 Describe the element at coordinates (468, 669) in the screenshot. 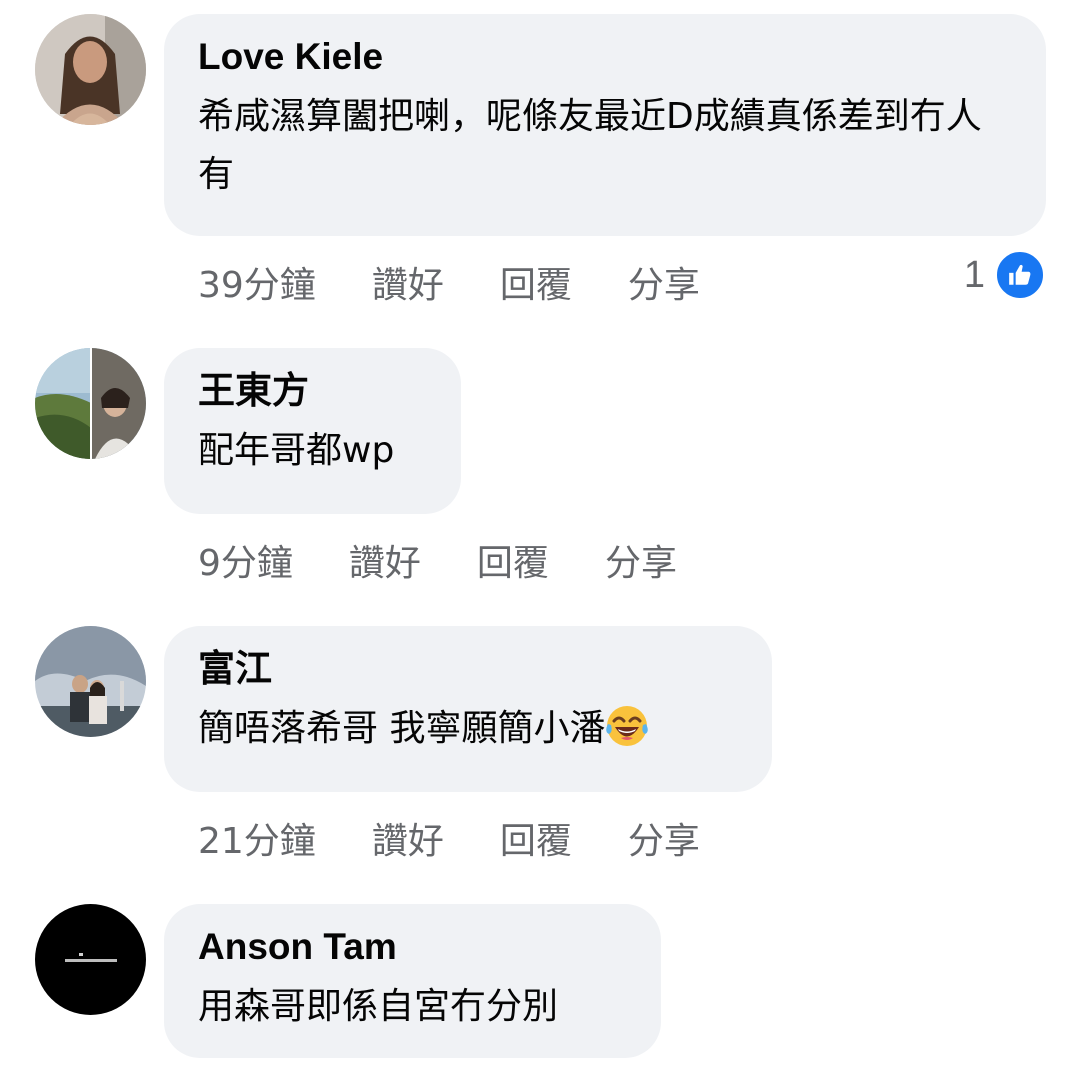

I see `comment-author: 富江` at that location.